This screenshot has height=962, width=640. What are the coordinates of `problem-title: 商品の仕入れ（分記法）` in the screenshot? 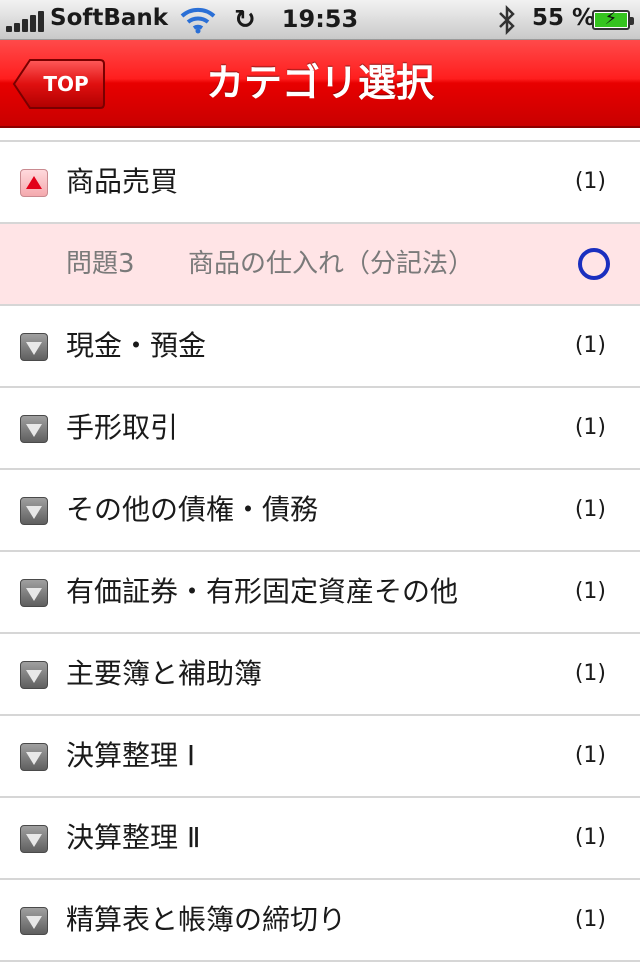 It's located at (331, 264).